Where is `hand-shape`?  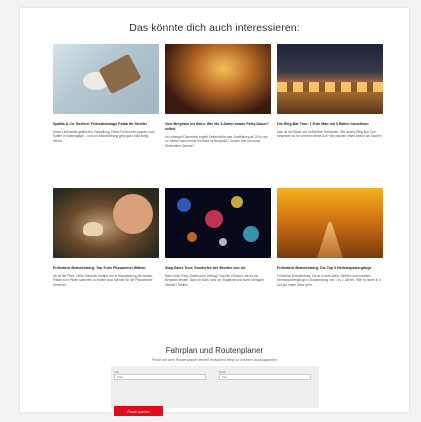
hand-shape is located at coordinates (133, 214).